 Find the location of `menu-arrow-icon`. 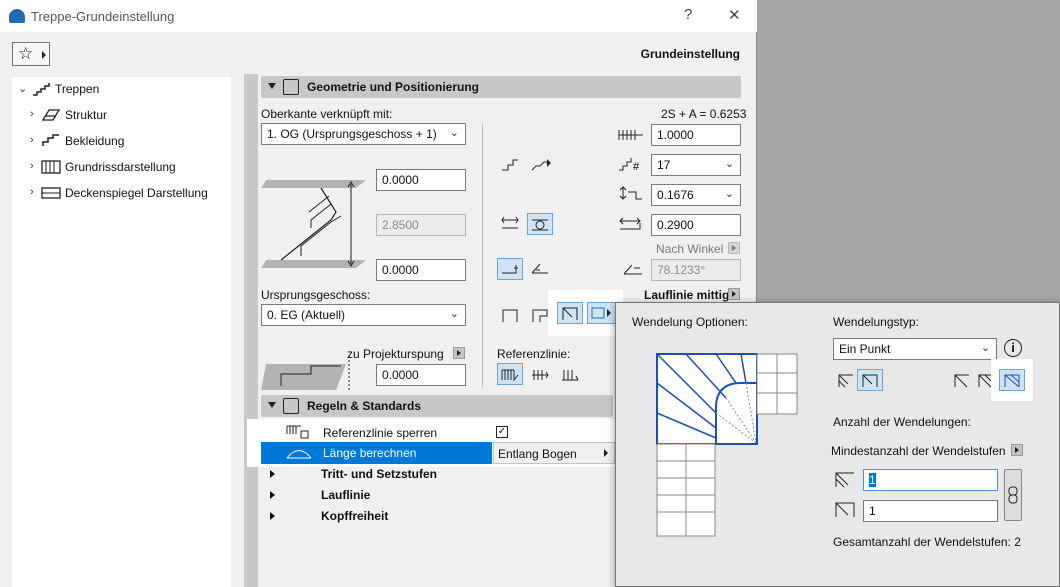

menu-arrow-icon is located at coordinates (549, 163).